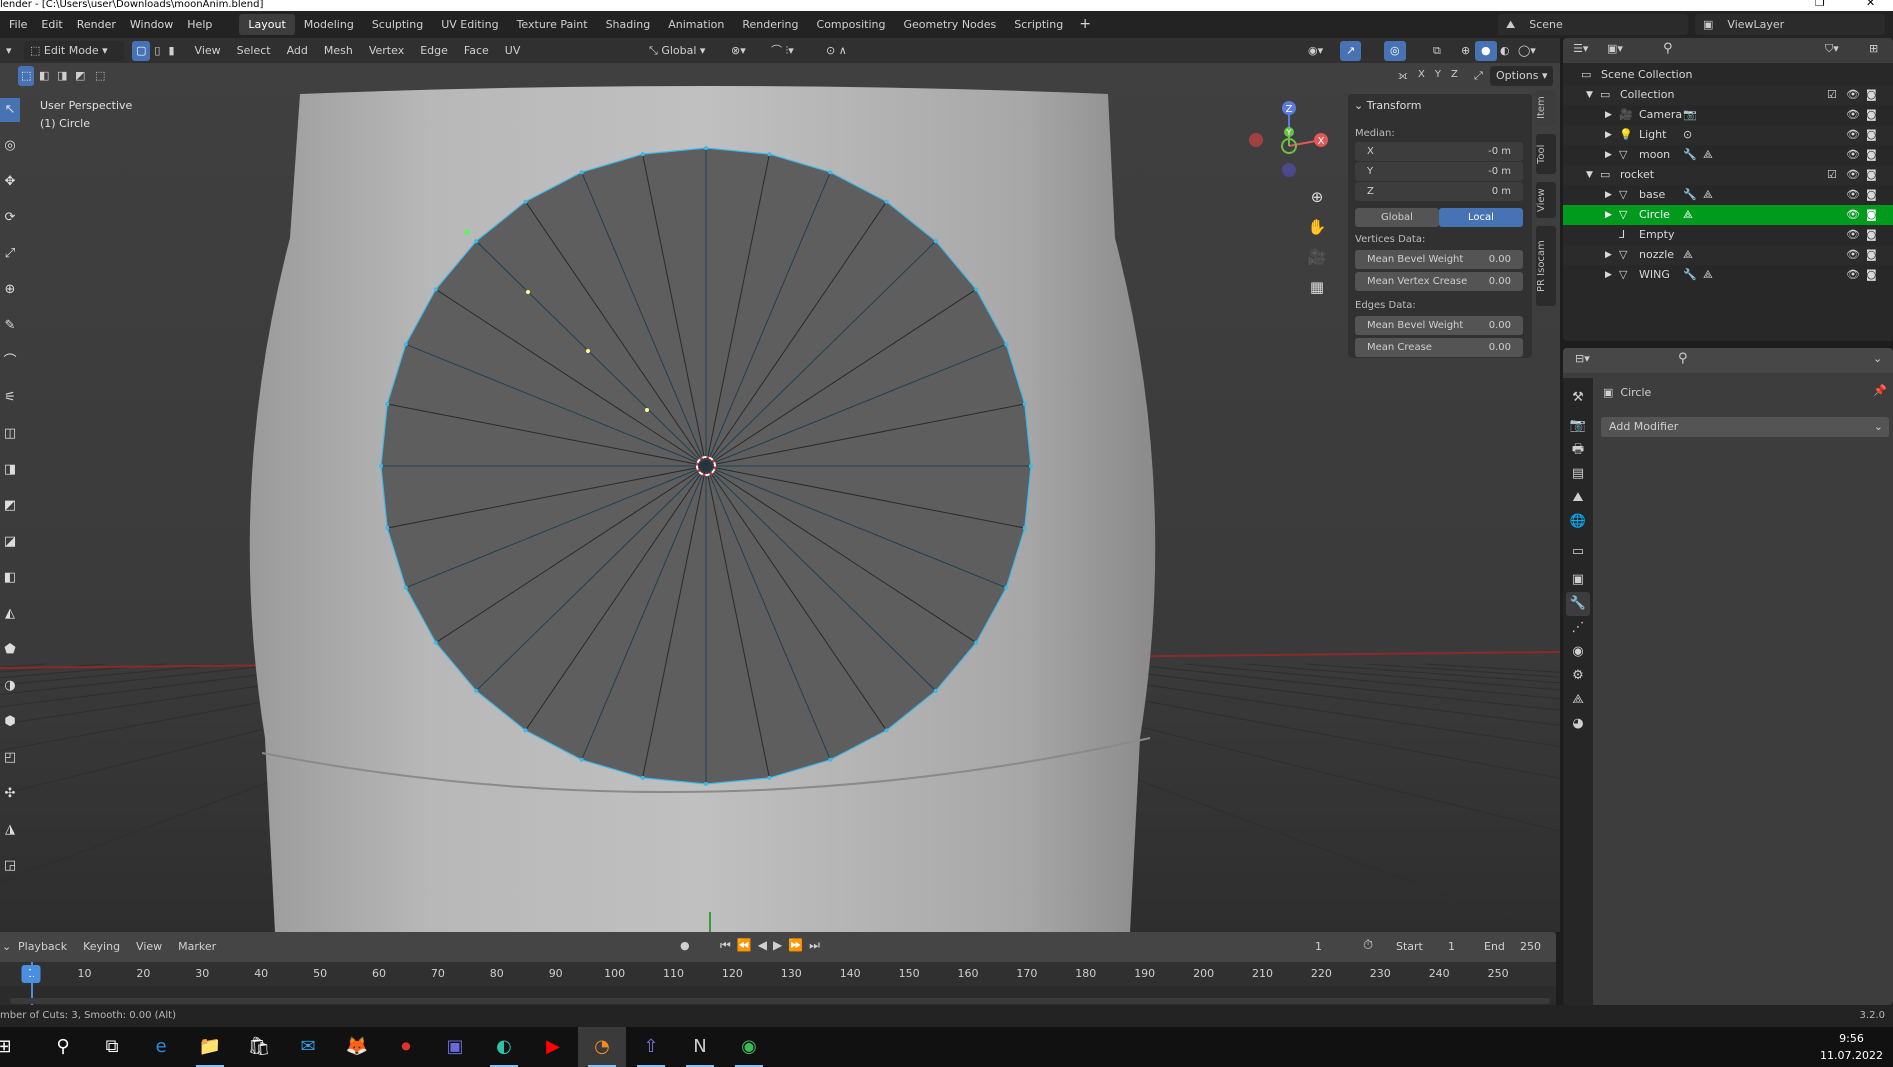  What do you see at coordinates (1578, 450) in the screenshot?
I see `properties-tab-output-icon: 🖶` at bounding box center [1578, 450].